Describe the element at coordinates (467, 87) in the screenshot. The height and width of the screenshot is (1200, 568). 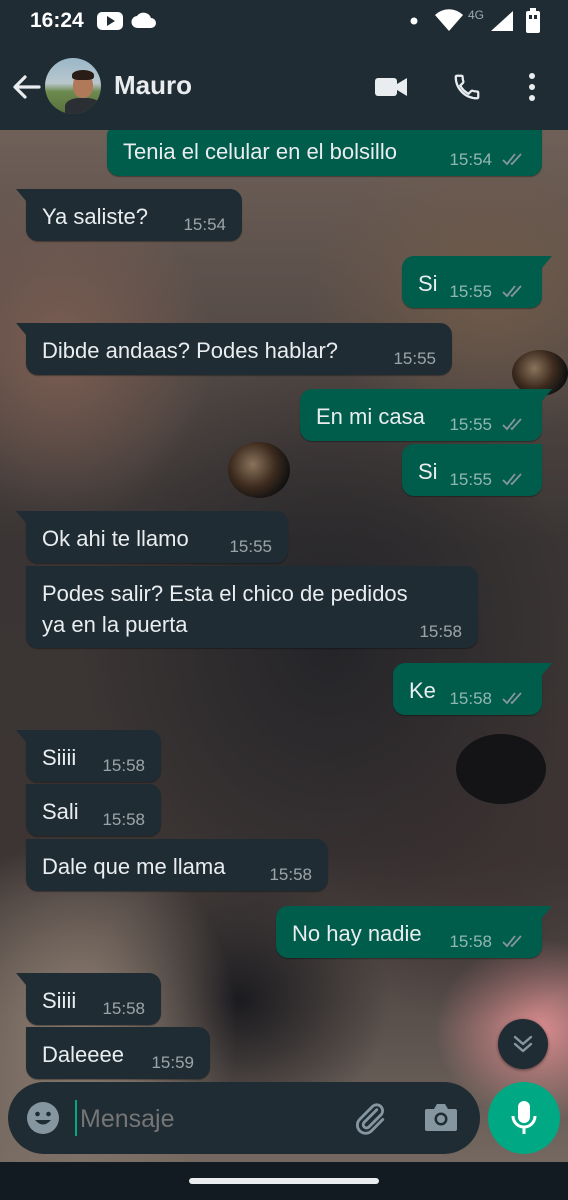
I see `phone-icon` at that location.